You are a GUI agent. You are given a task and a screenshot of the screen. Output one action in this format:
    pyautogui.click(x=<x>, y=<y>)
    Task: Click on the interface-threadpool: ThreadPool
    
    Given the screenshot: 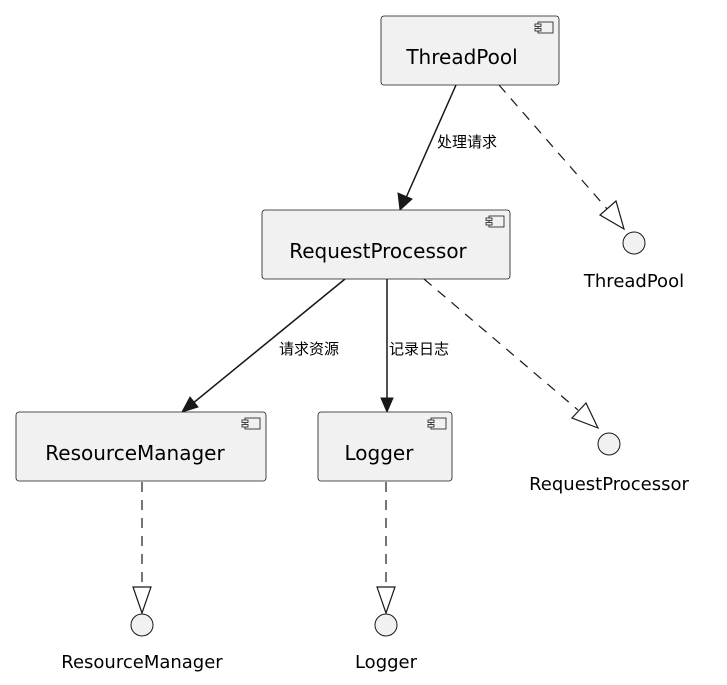 What is the action you would take?
    pyautogui.click(x=633, y=261)
    